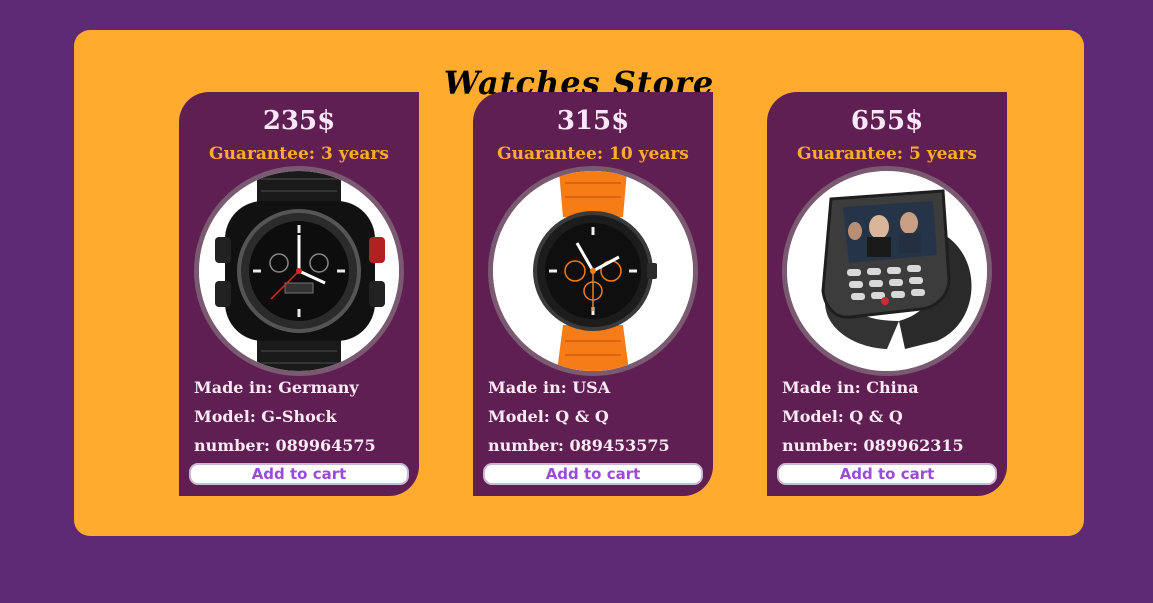 Image resolution: width=1153 pixels, height=603 pixels. I want to click on phone-watch-icon, so click(887, 271).